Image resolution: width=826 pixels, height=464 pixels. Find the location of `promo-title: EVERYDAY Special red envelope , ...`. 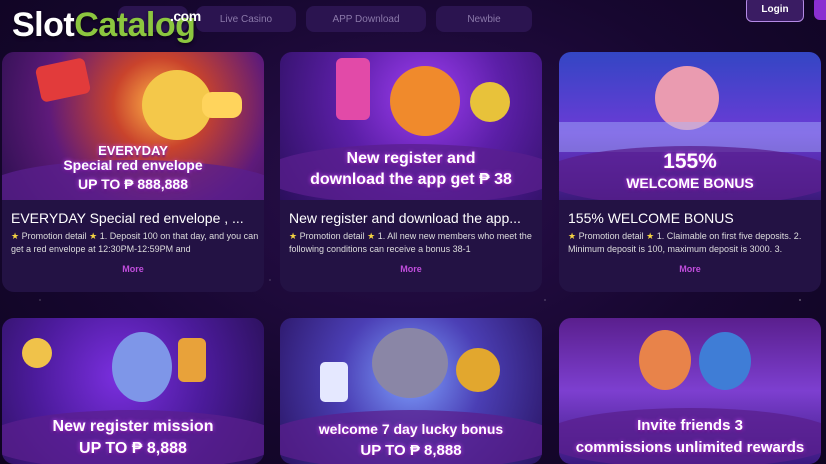

promo-title: EVERYDAY Special red envelope , ... is located at coordinates (127, 218).